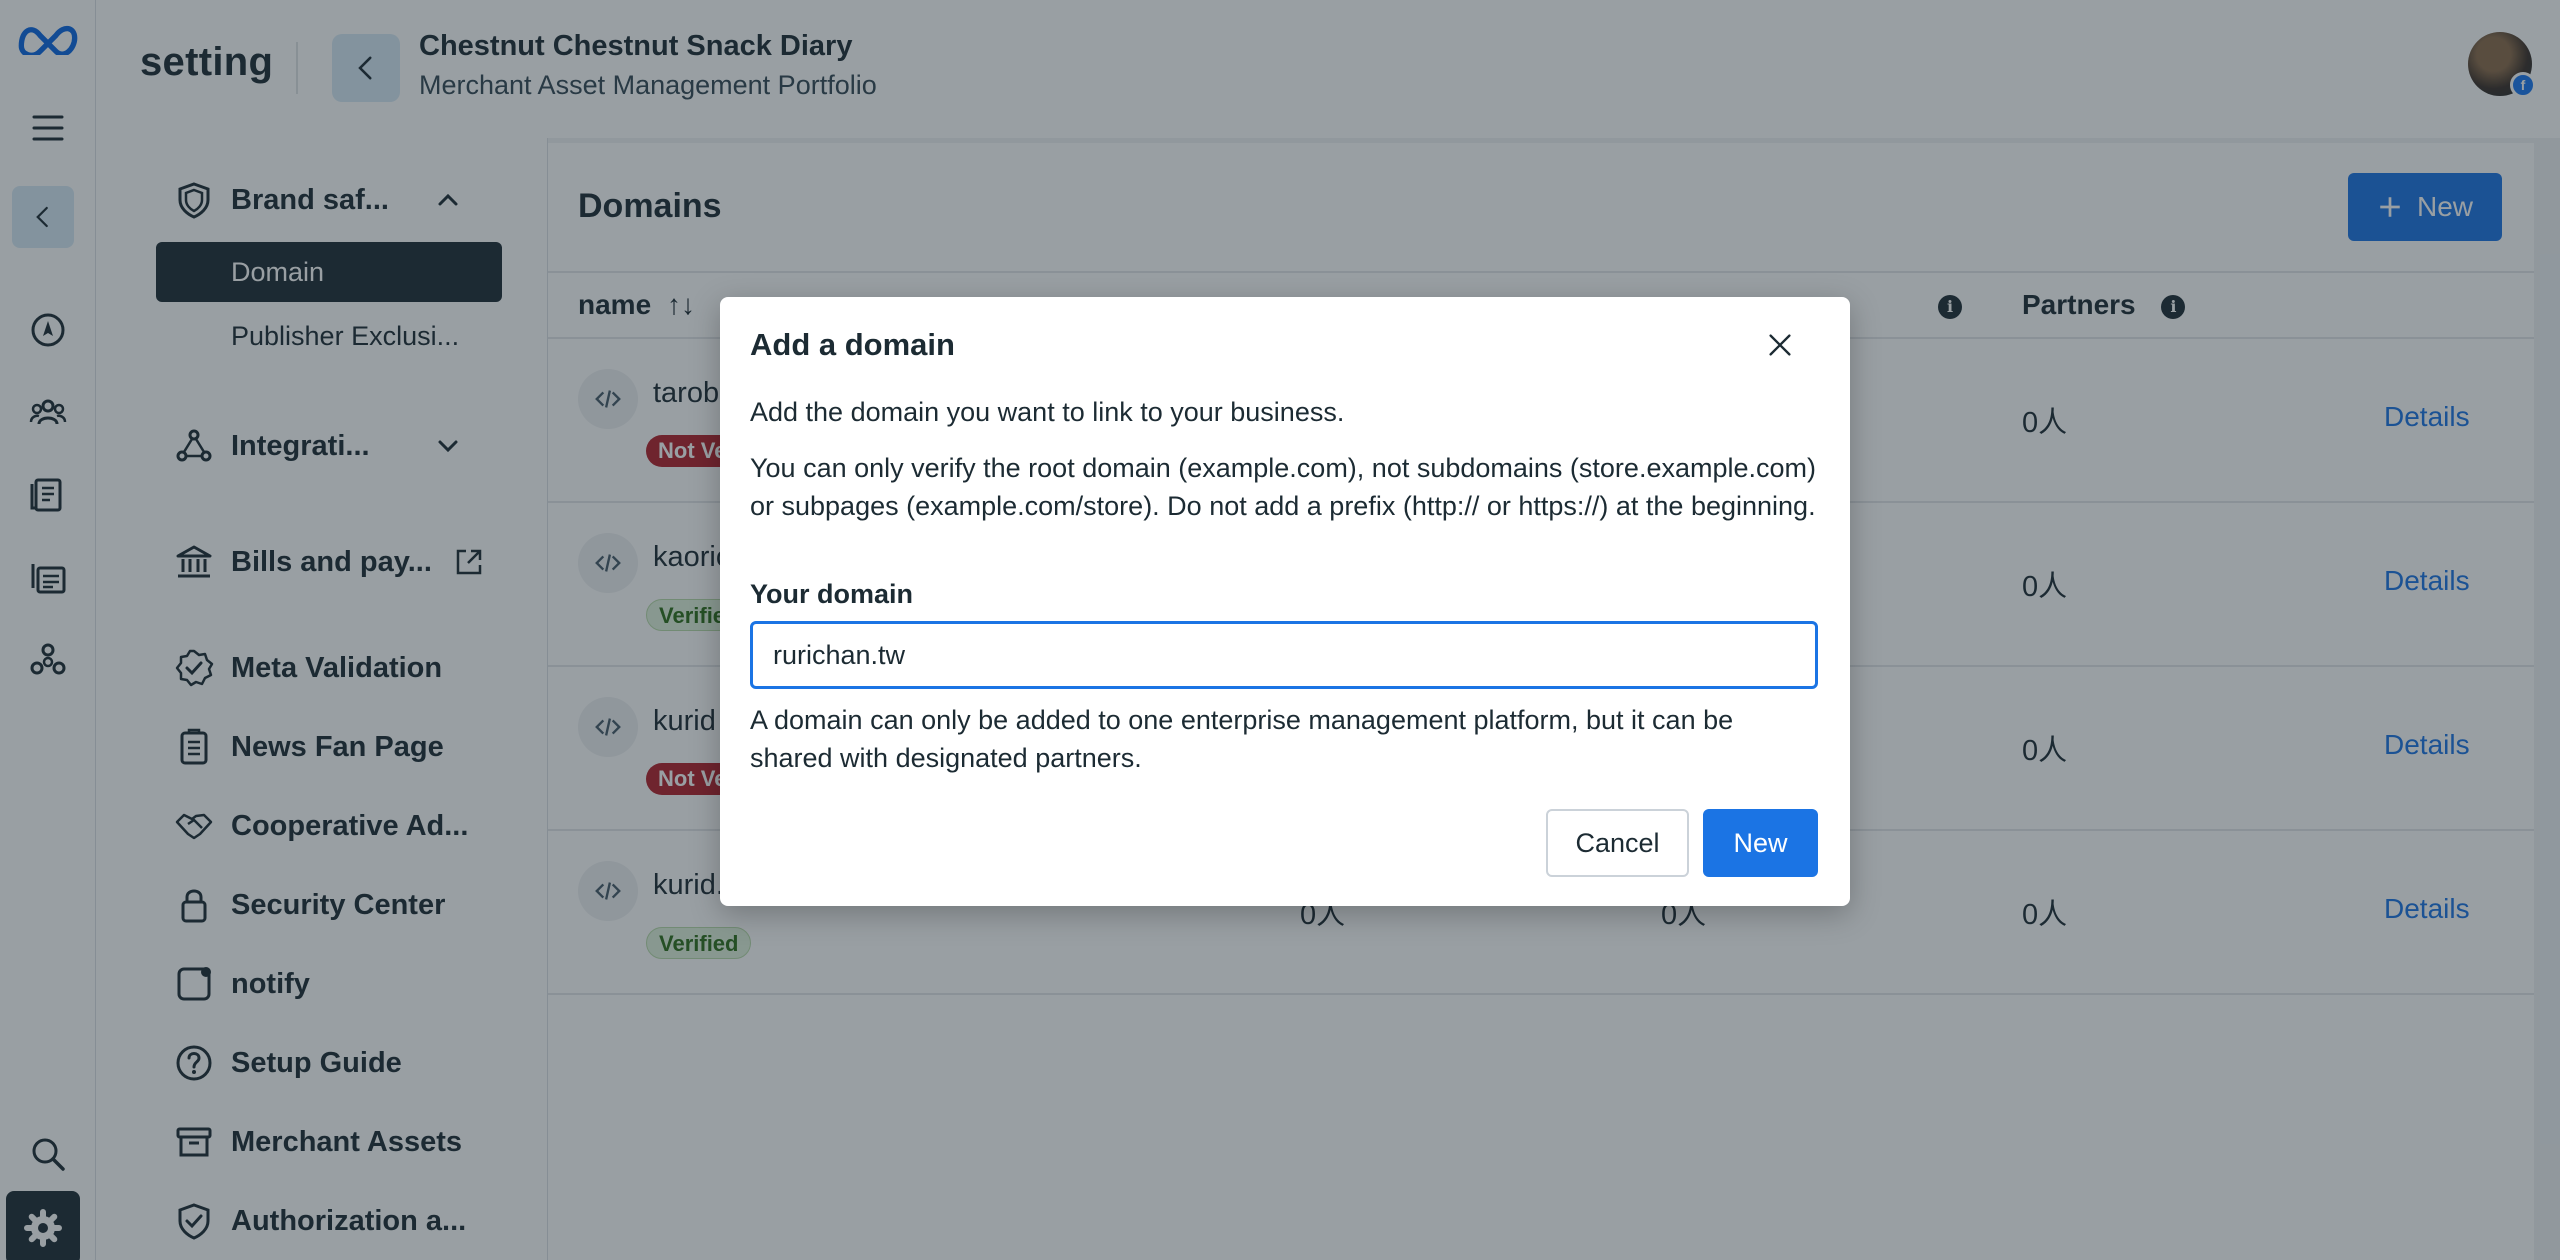 The width and height of the screenshot is (2560, 1260). What do you see at coordinates (832, 594) in the screenshot?
I see `domain-field-label: Your domain` at bounding box center [832, 594].